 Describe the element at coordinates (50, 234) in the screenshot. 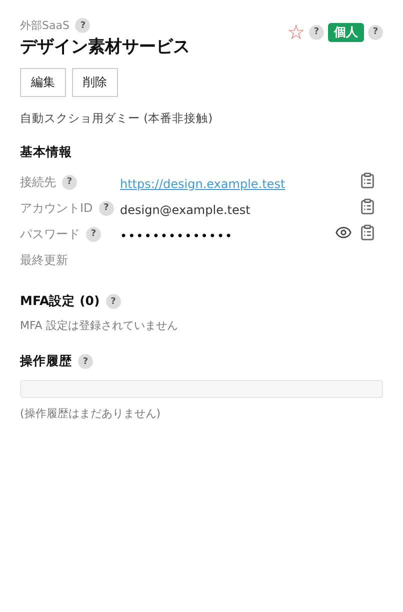

I see `field-label: パスワード` at that location.